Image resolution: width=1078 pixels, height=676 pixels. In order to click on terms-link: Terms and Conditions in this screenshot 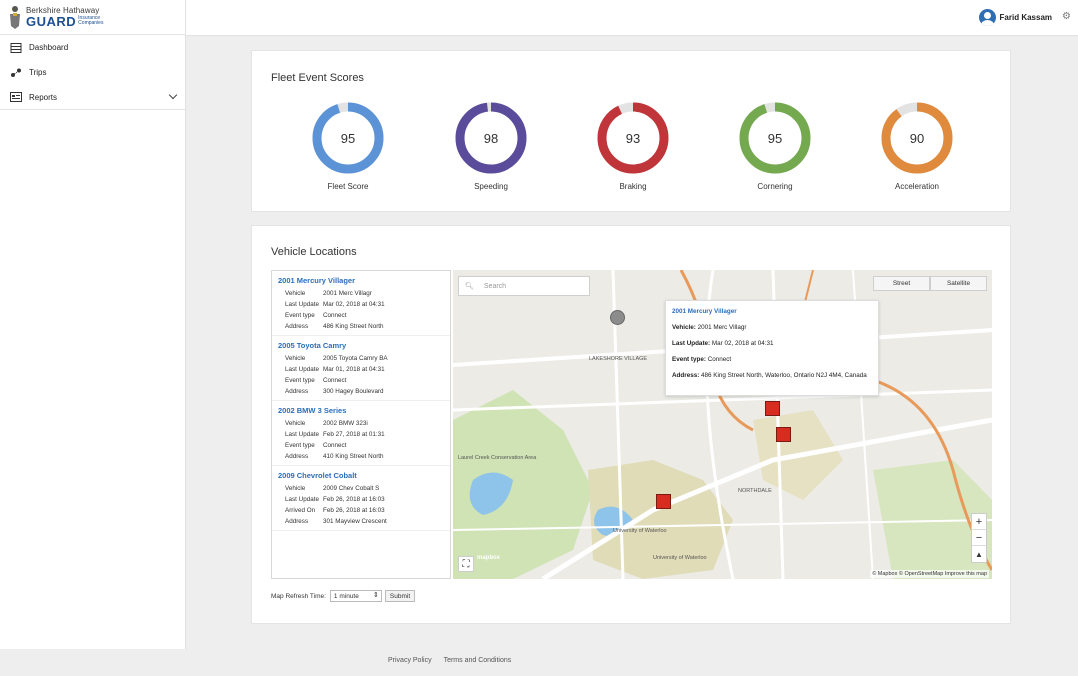, I will do `click(478, 660)`.